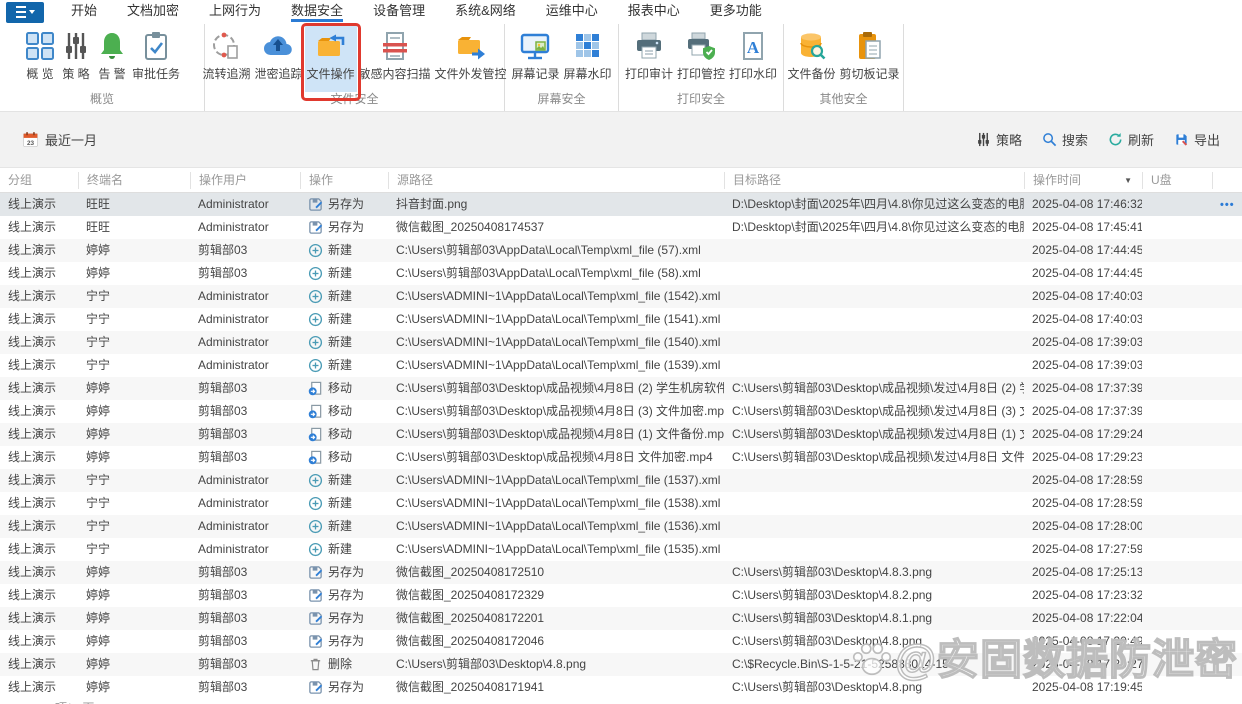  Describe the element at coordinates (736, 12) in the screenshot. I see `menu-tab: 更多功能` at that location.